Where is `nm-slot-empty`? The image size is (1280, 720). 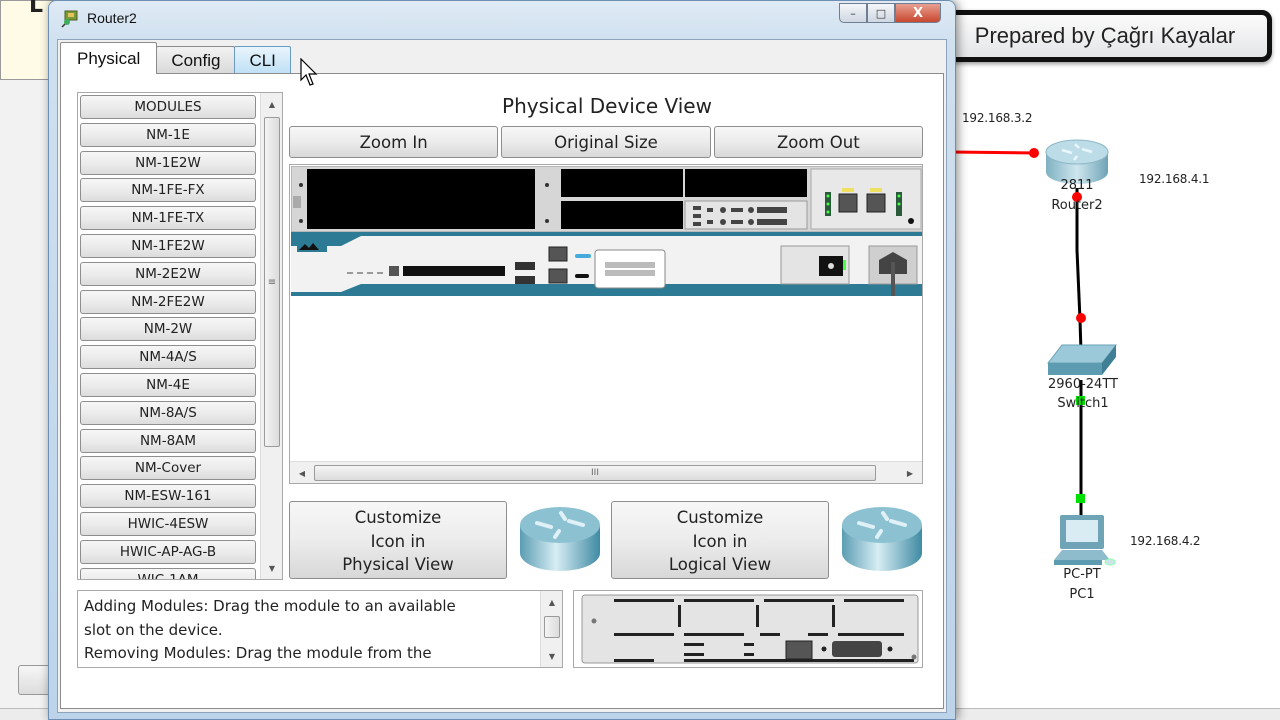
nm-slot-empty is located at coordinates (421, 199).